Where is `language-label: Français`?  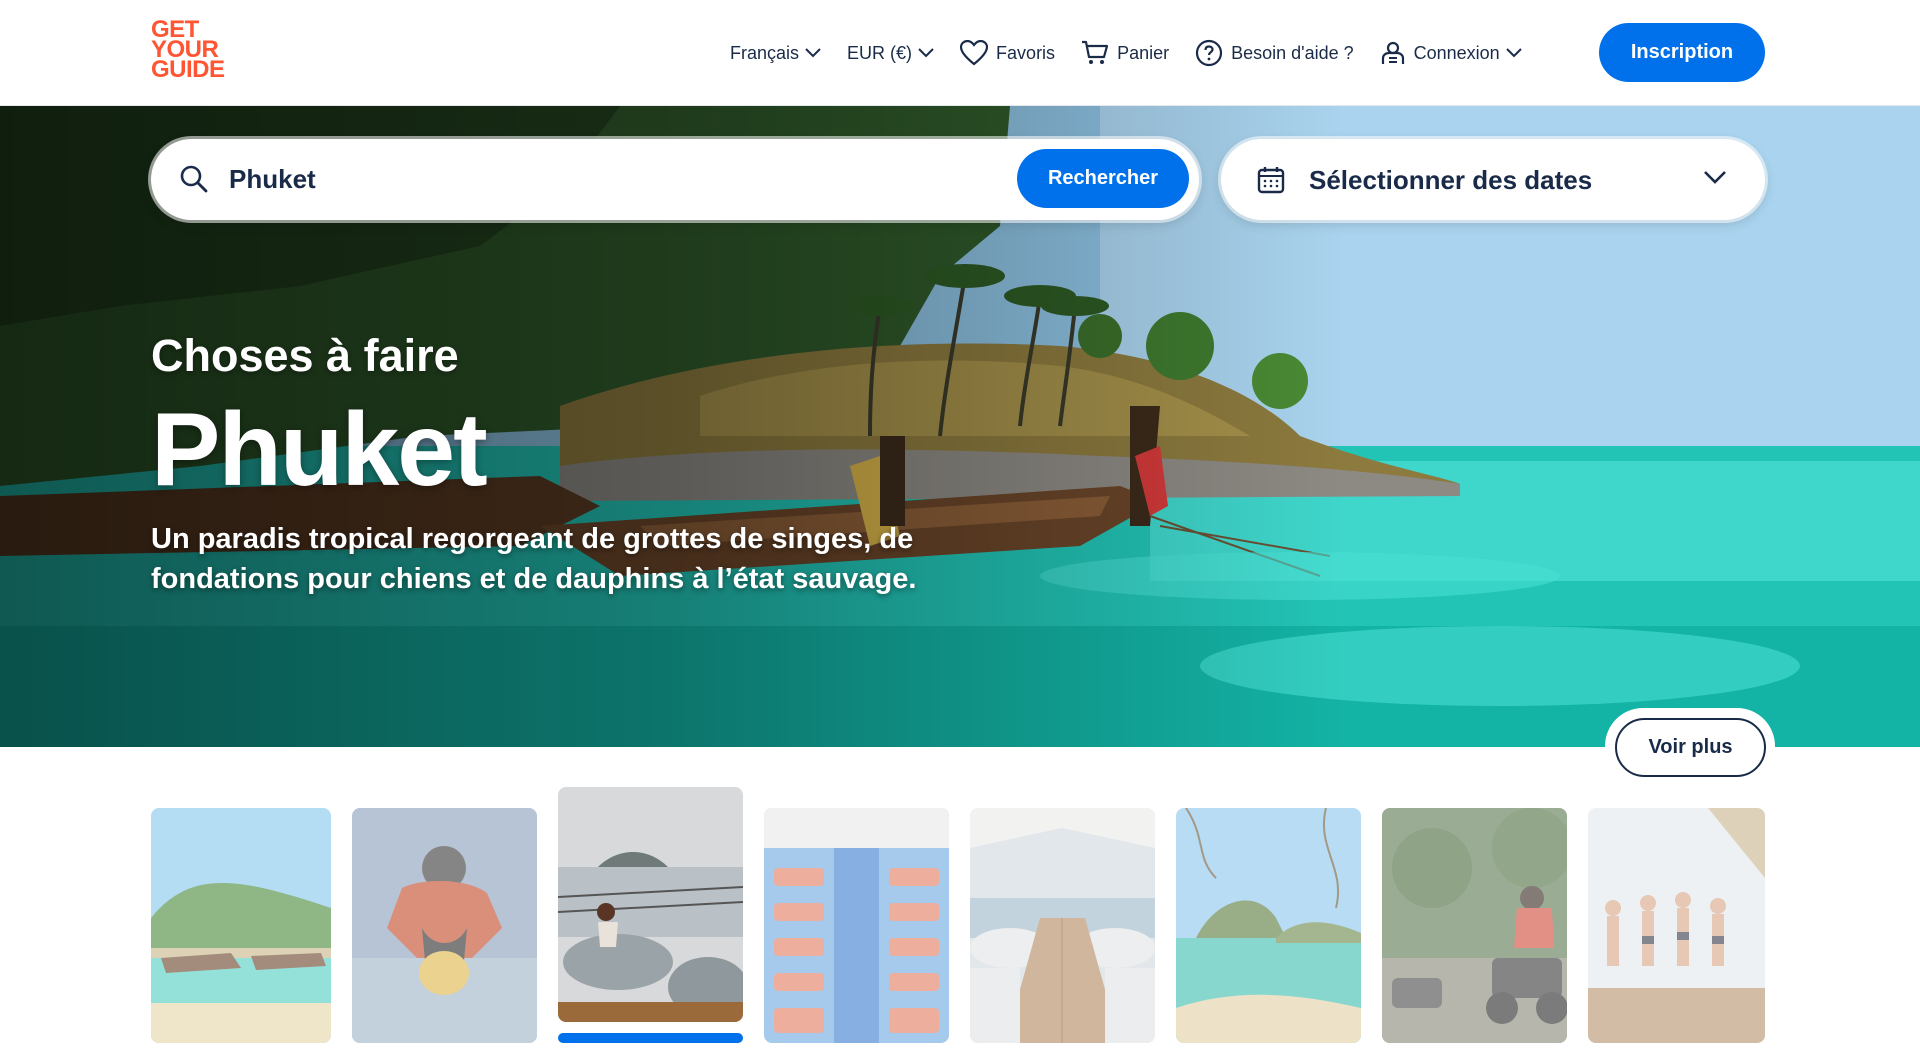
language-label: Français is located at coordinates (765, 52).